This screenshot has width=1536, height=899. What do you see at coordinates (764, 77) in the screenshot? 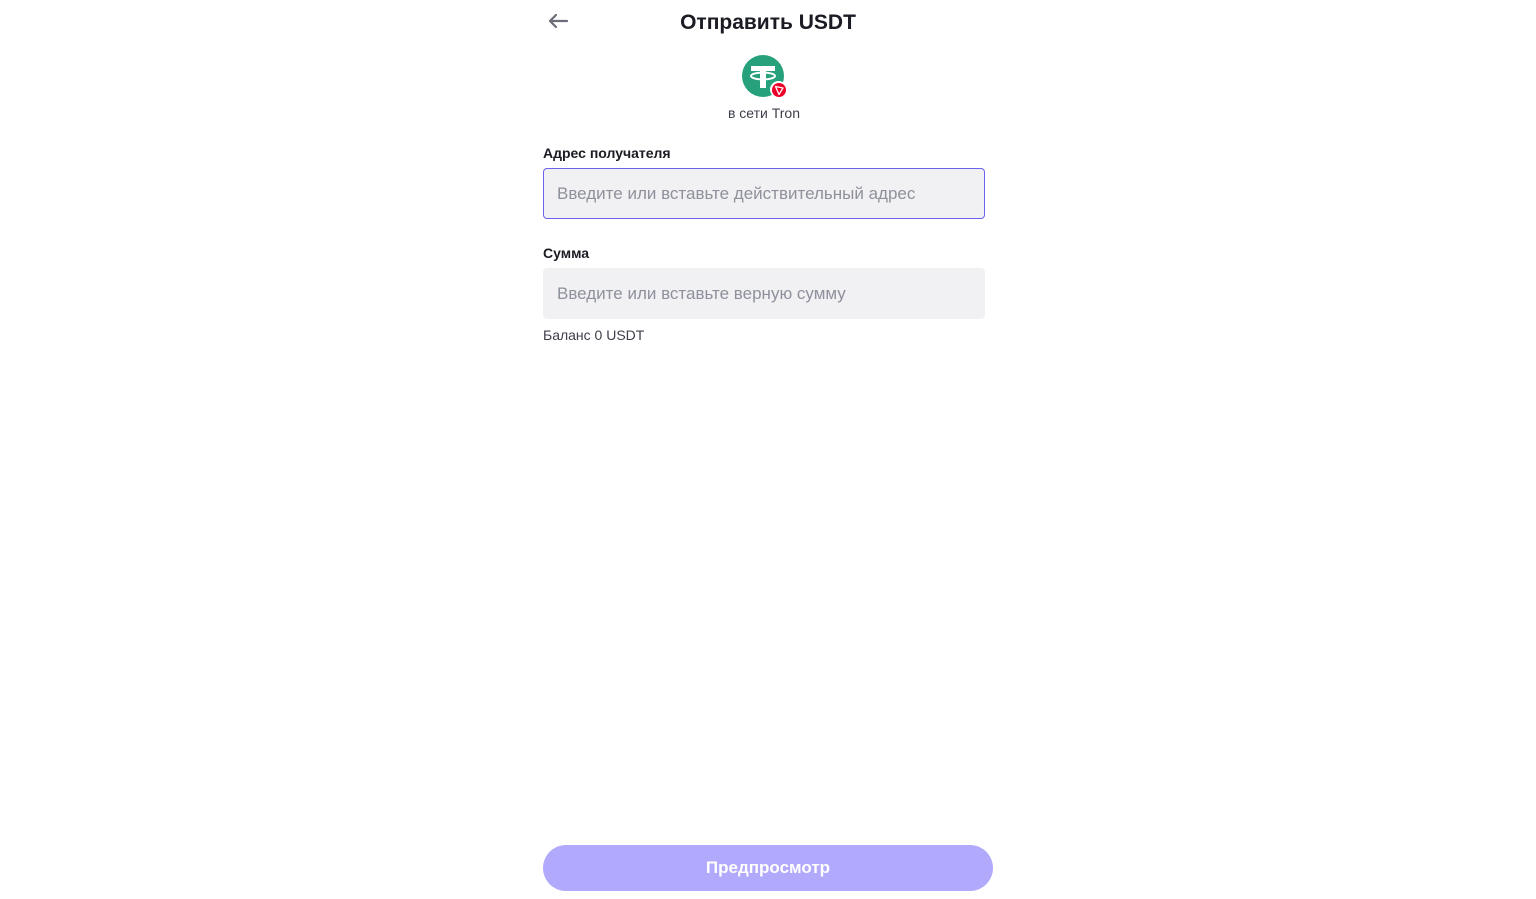
I see `usdt-tron-logo` at bounding box center [764, 77].